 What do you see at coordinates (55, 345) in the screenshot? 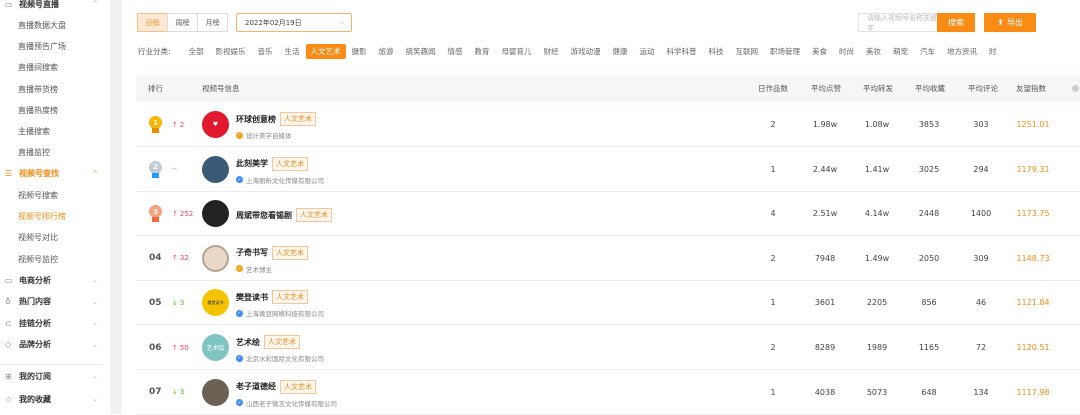
I see `sidebar-group-5: ◇ 品牌分析 ⌄` at bounding box center [55, 345].